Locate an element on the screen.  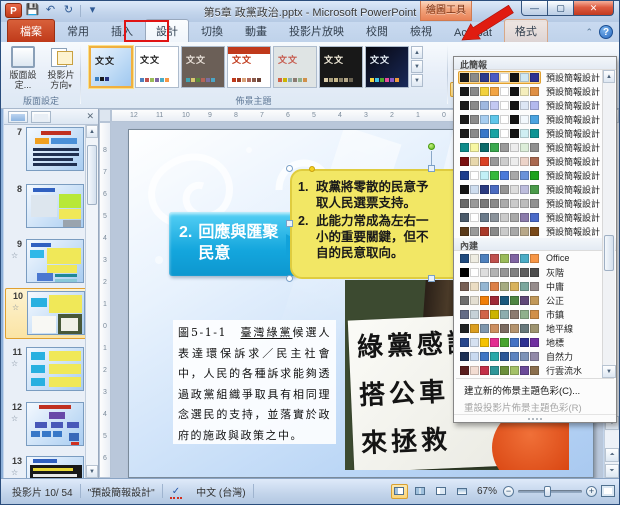
gallery-more-icon: ▼ is located at coordinates (417, 80).